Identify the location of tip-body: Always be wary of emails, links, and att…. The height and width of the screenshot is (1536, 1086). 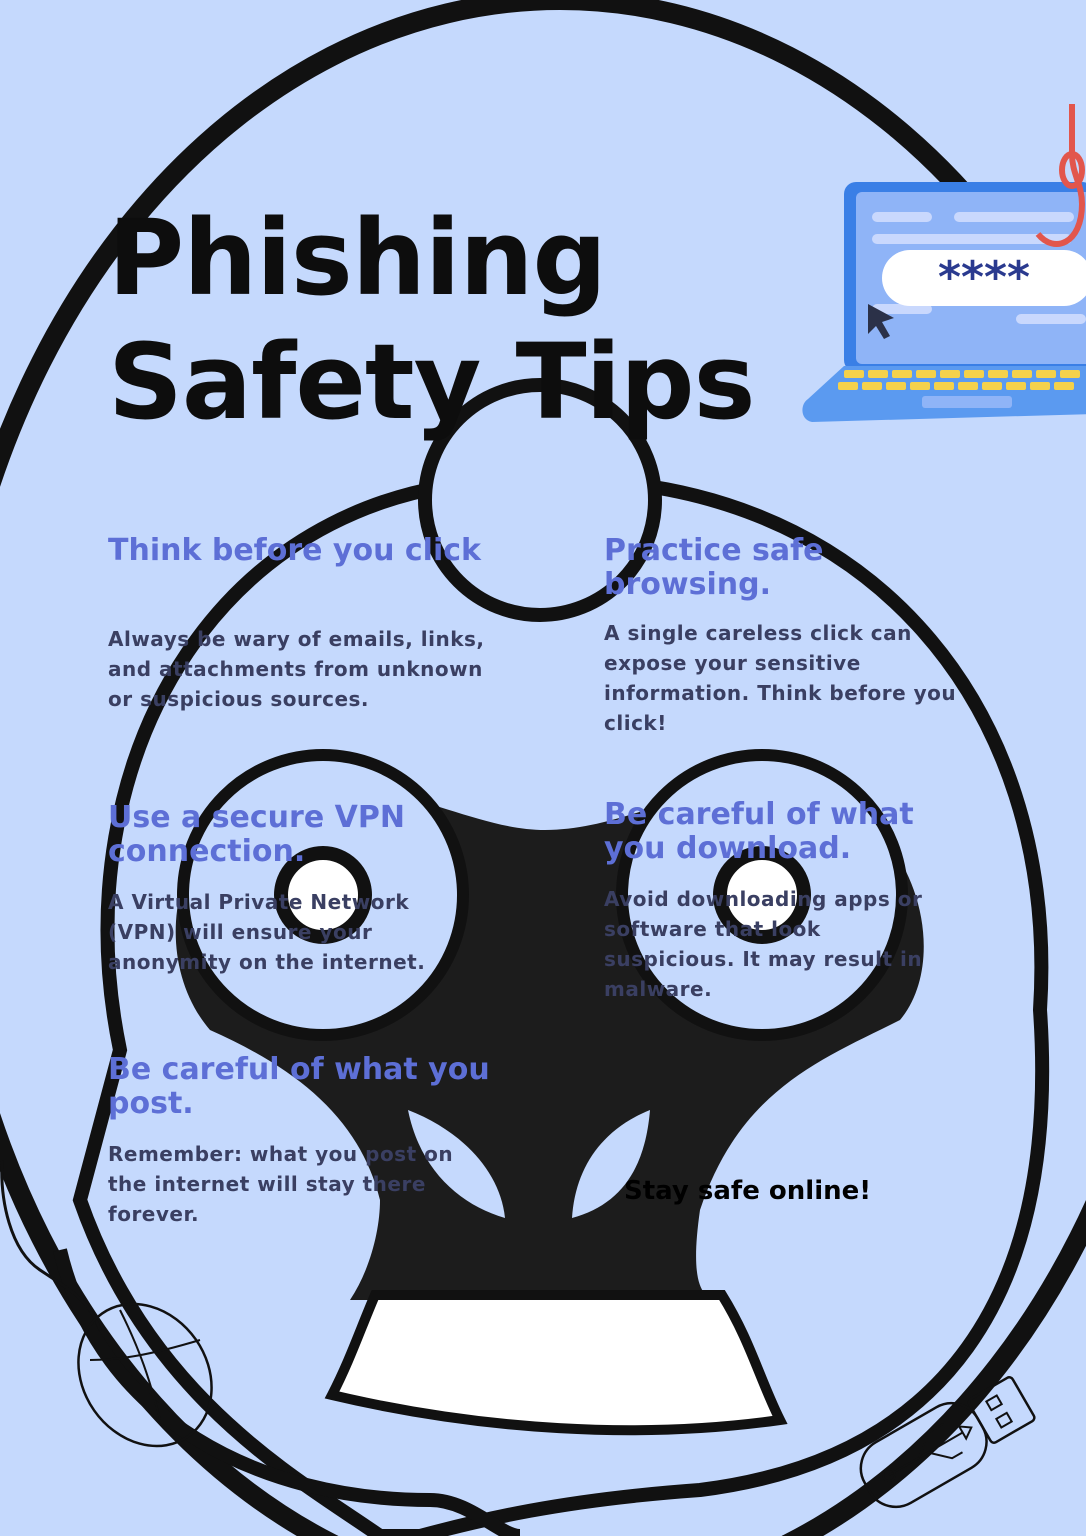
(296, 669).